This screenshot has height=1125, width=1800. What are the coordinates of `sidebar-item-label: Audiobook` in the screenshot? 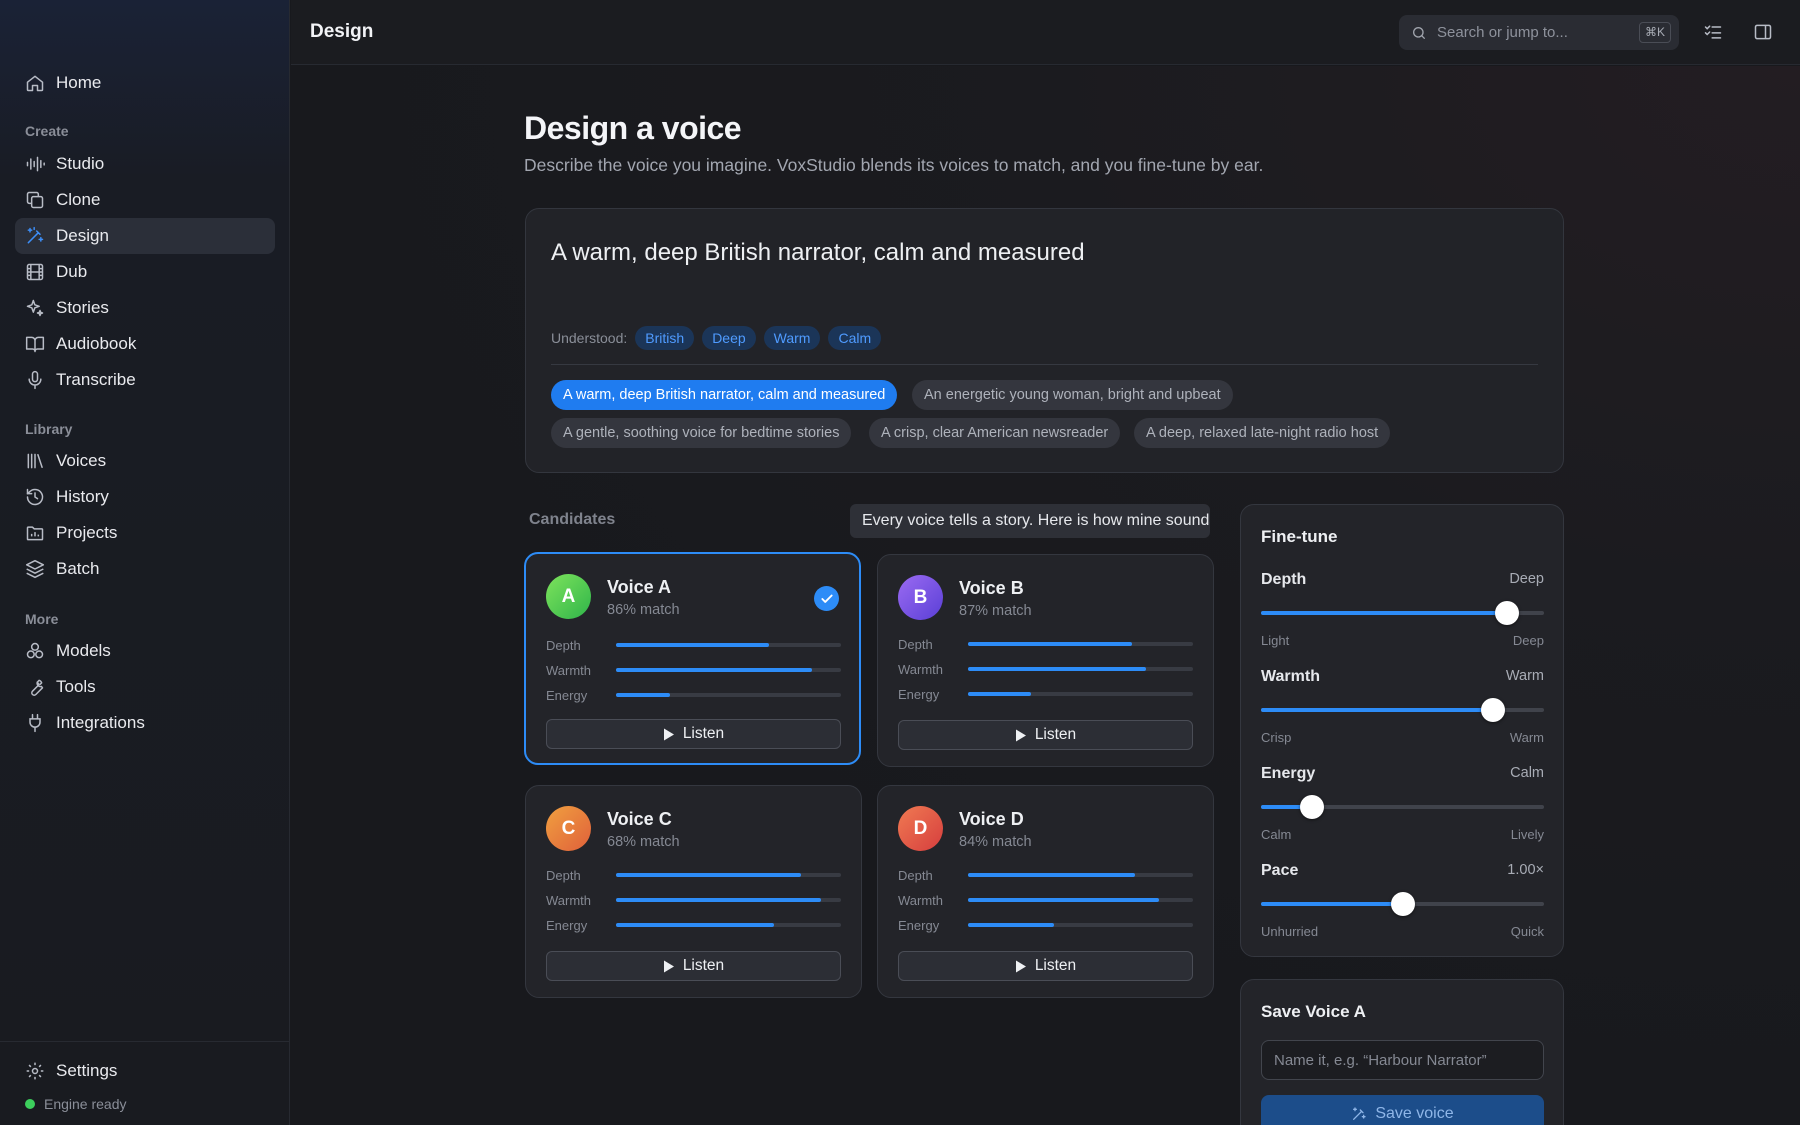 It's located at (96, 343).